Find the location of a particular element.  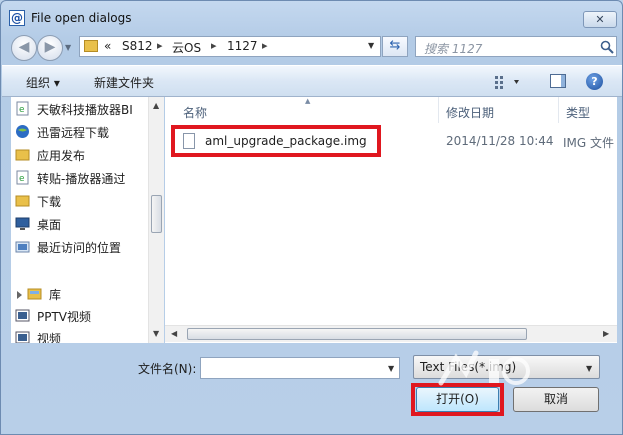

file-modified-date: 2014/11/28 10:44 is located at coordinates (500, 141).